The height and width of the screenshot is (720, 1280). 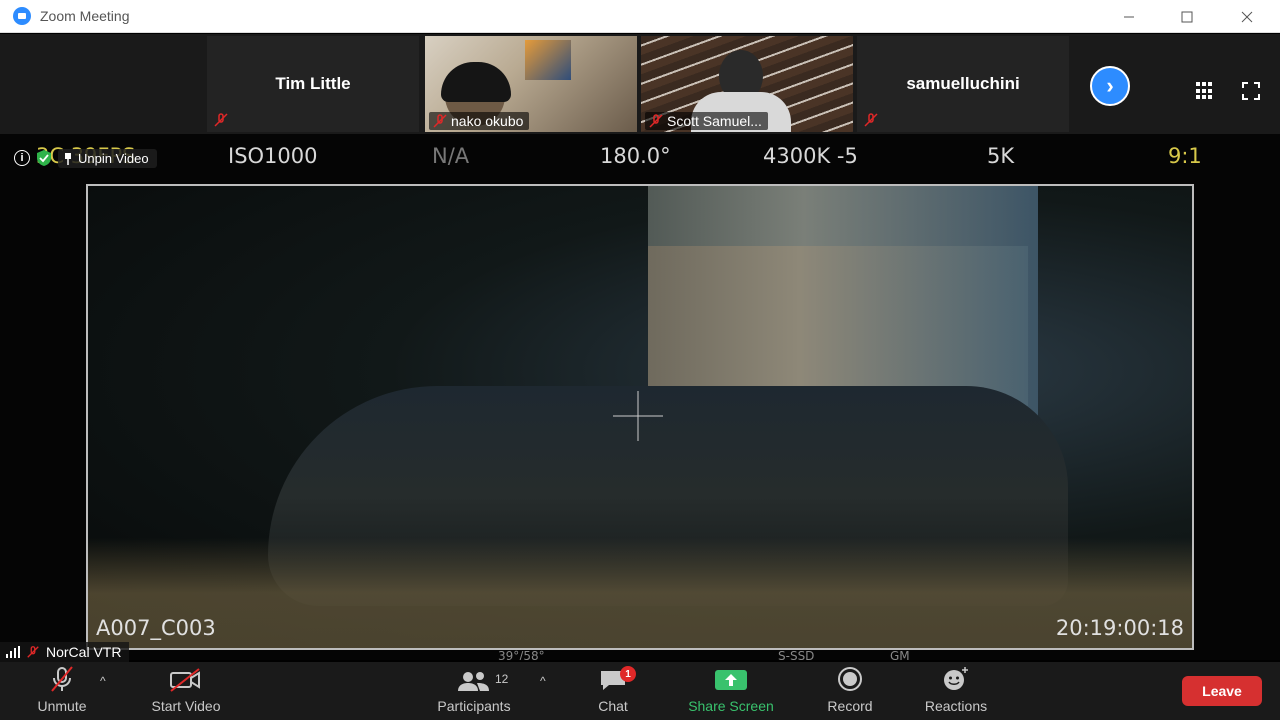 What do you see at coordinates (22, 158) in the screenshot?
I see `meeting-info-icon: i` at bounding box center [22, 158].